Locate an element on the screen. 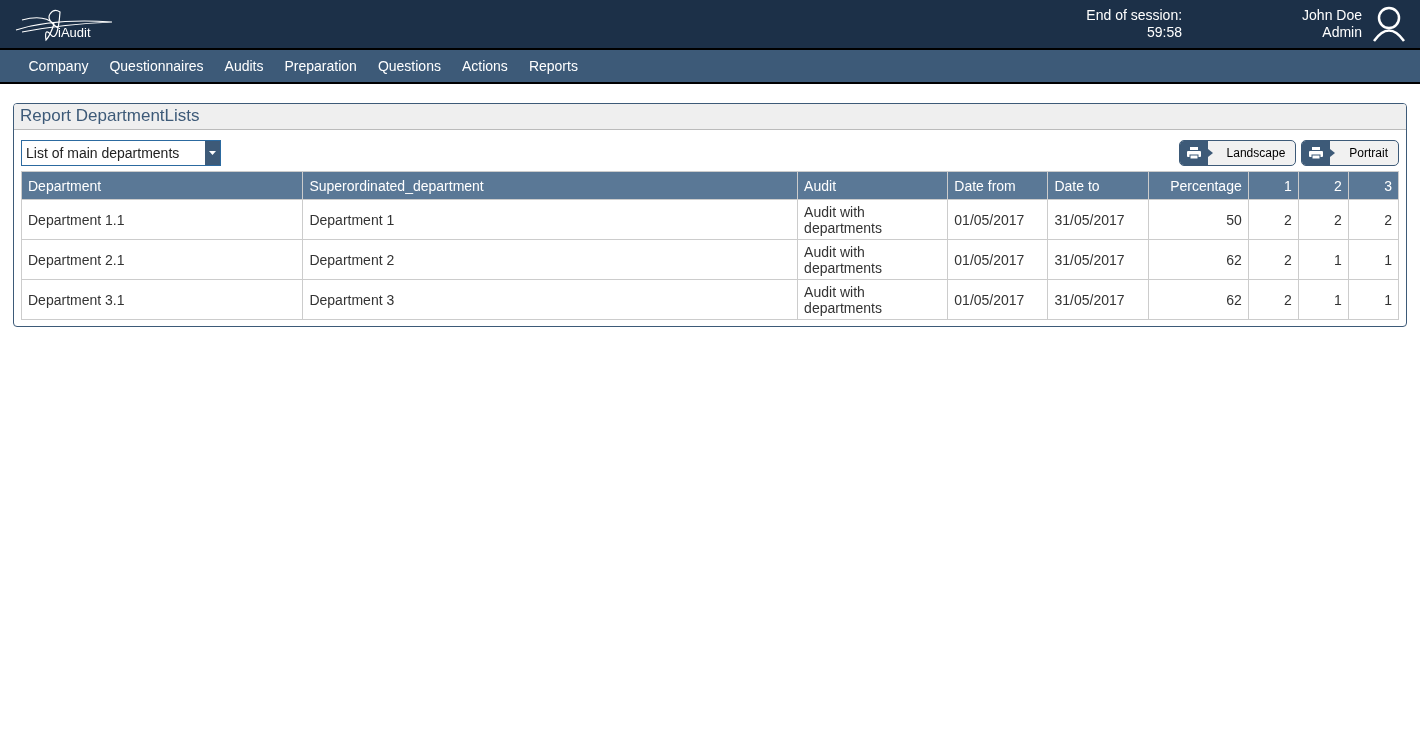 The height and width of the screenshot is (756, 1420). nav-link: Audits is located at coordinates (244, 66).